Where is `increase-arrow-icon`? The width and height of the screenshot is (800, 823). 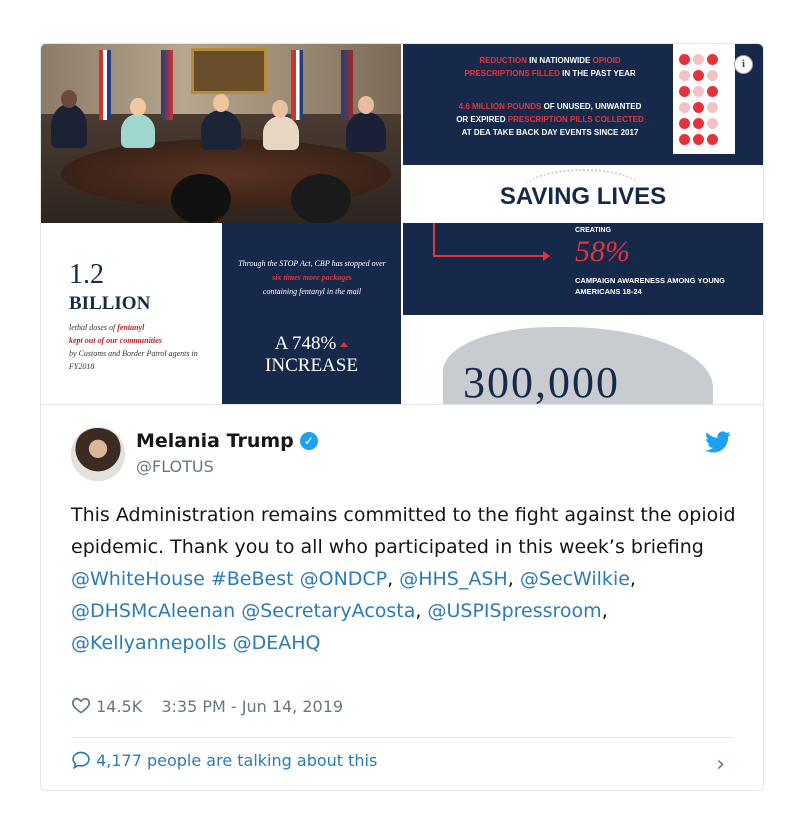
increase-arrow-icon is located at coordinates (344, 345).